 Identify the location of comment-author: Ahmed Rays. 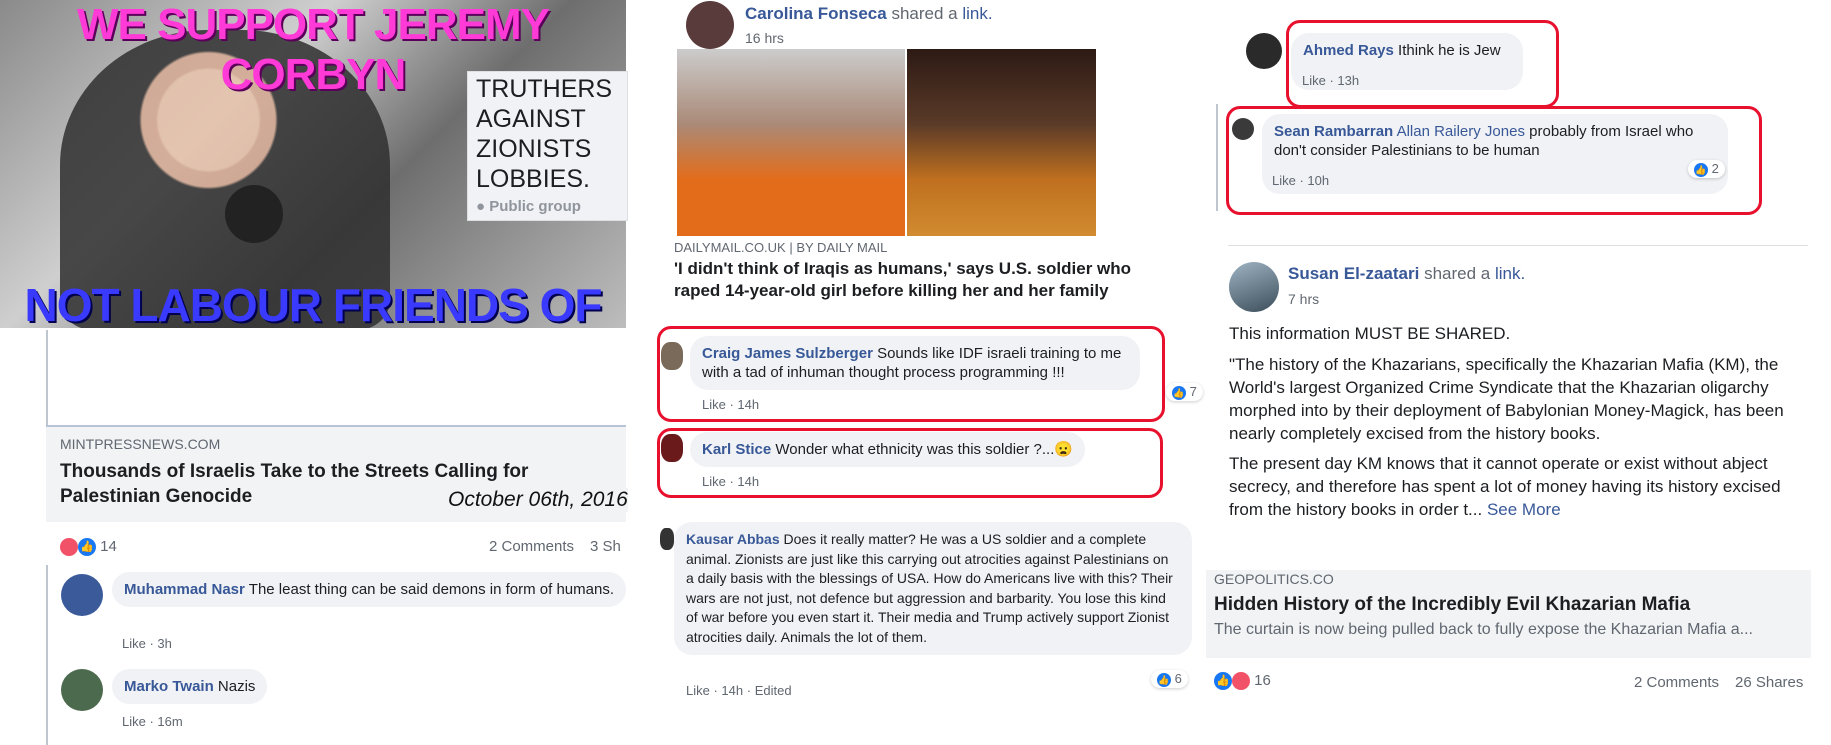
(1348, 50).